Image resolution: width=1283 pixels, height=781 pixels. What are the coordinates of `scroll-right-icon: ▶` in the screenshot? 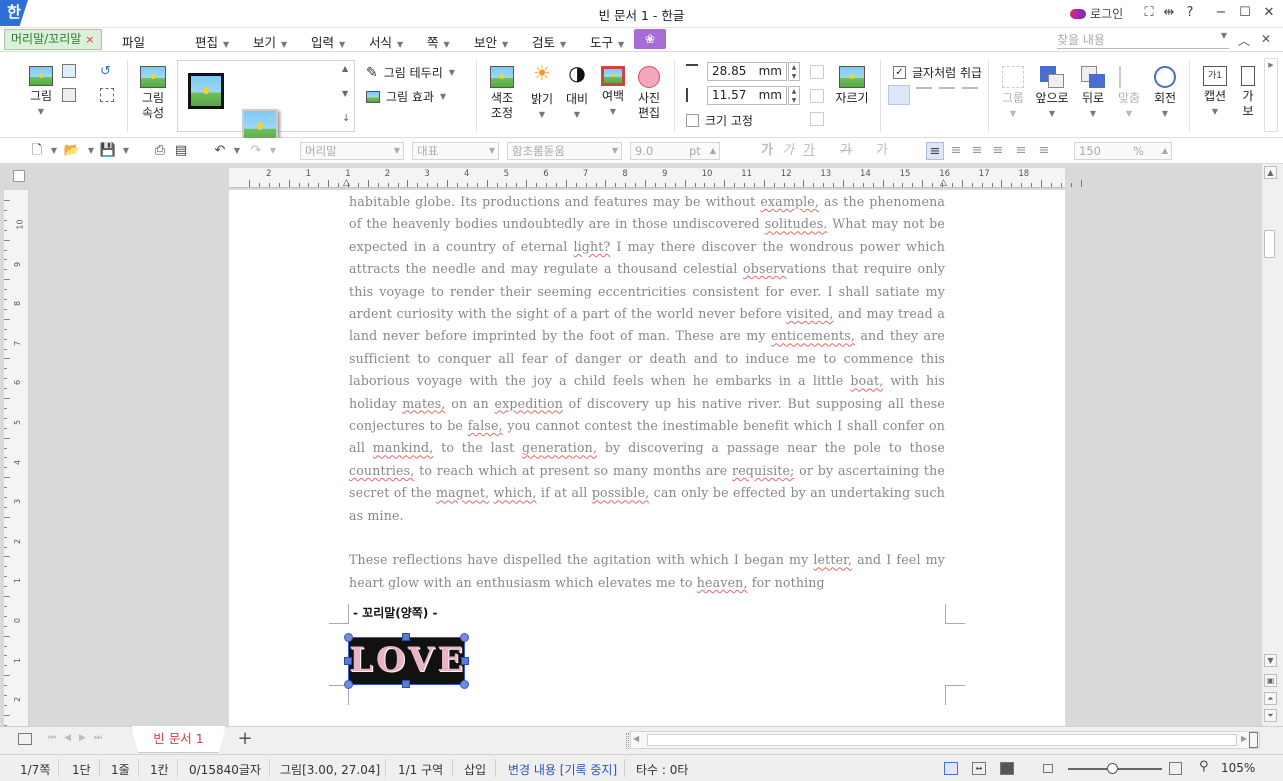 It's located at (1244, 738).